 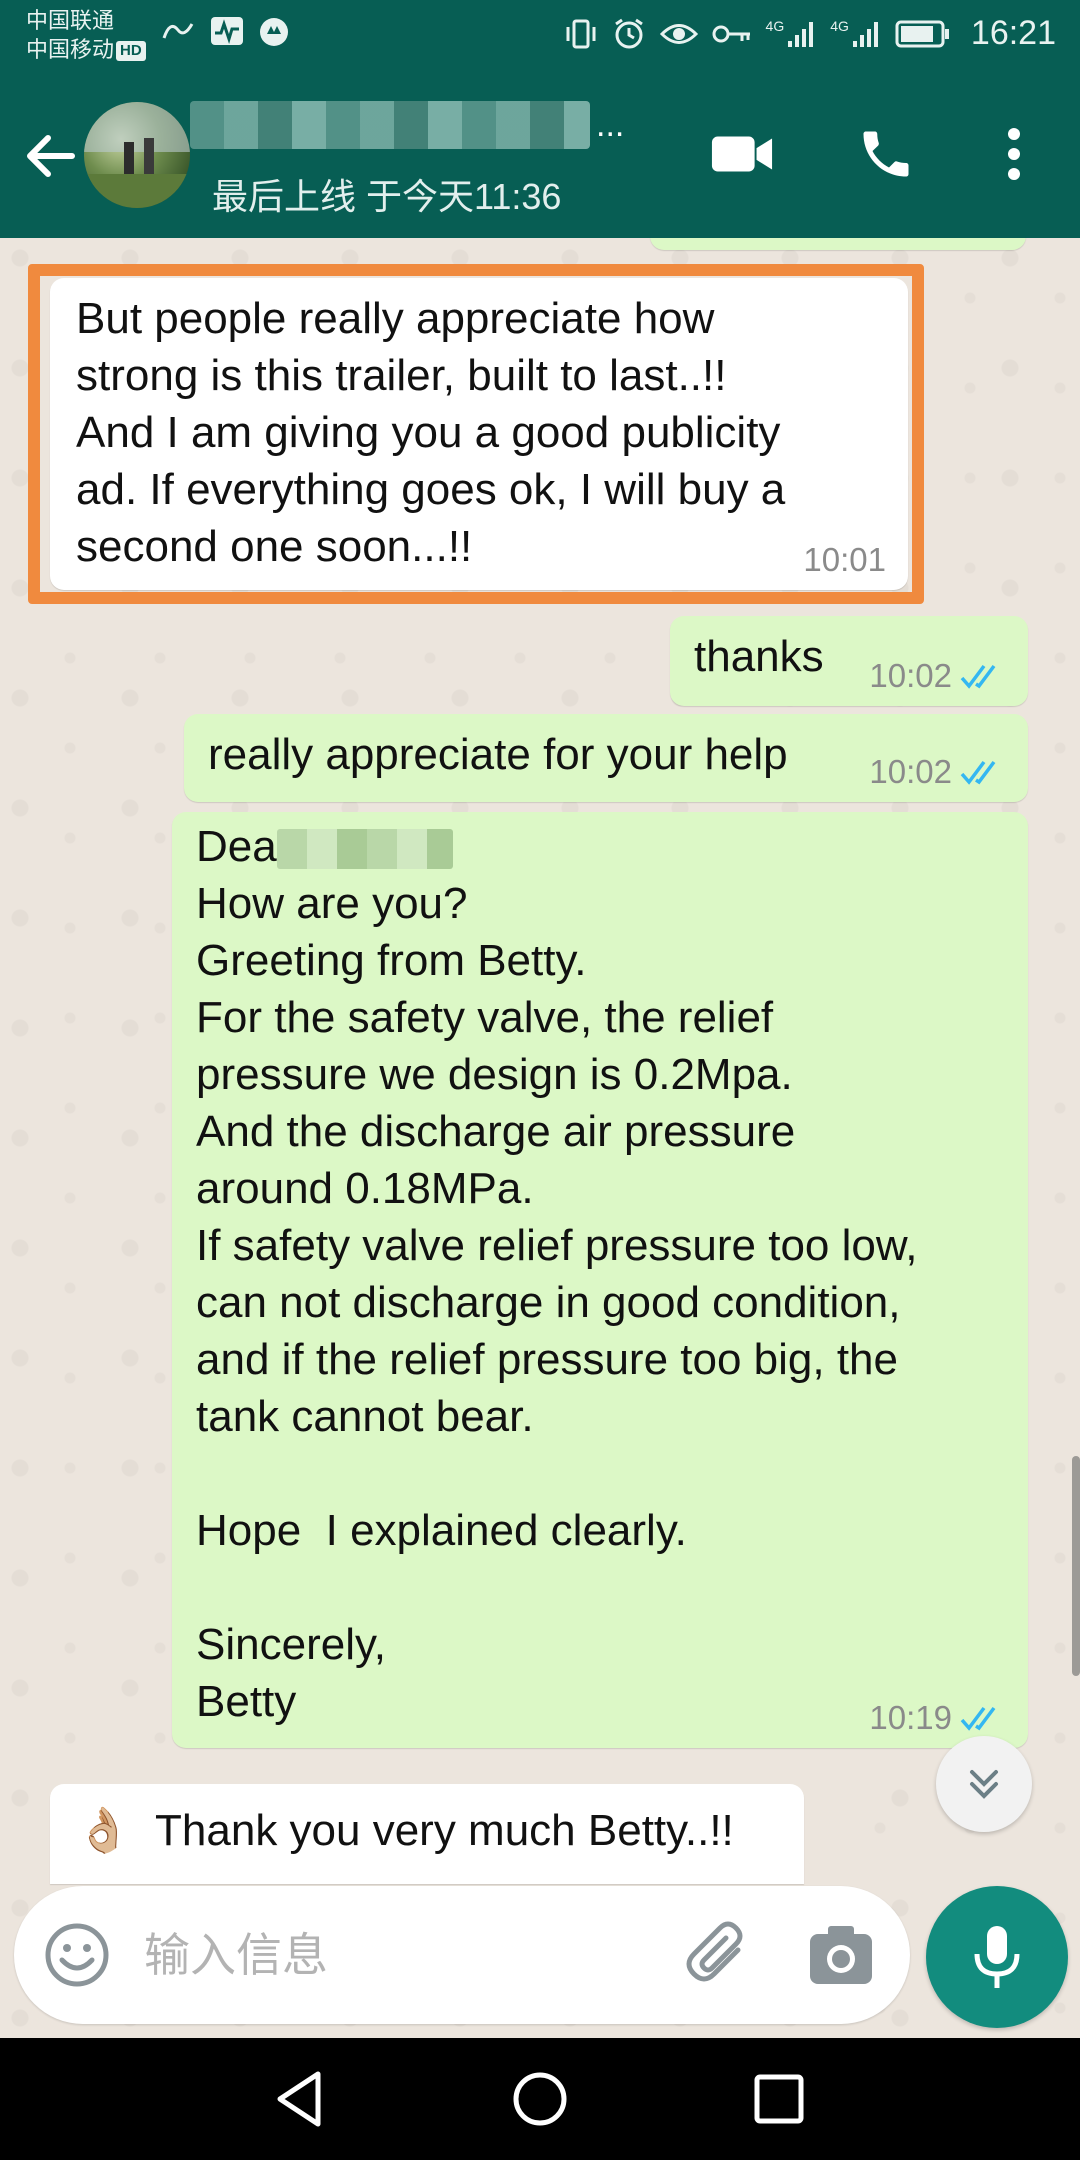 What do you see at coordinates (775, 25) in the screenshot?
I see `network-label-1: 4G` at bounding box center [775, 25].